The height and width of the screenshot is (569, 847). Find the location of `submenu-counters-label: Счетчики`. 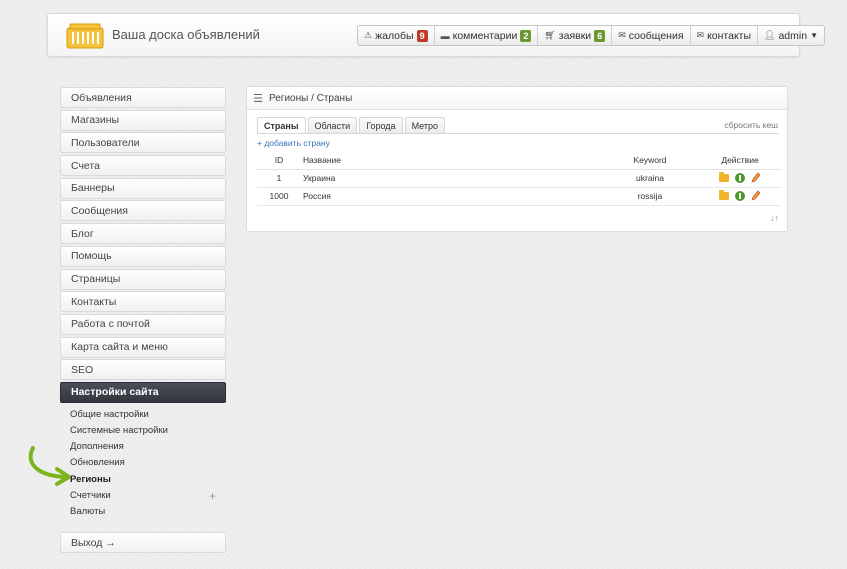

submenu-counters-label: Счетчики is located at coordinates (90, 496).